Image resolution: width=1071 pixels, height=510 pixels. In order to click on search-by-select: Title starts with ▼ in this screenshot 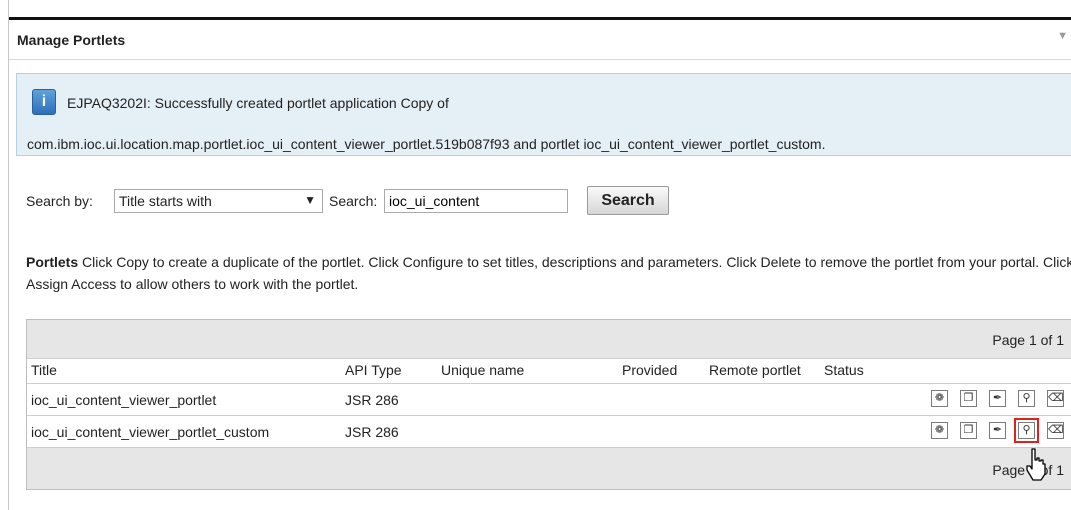, I will do `click(218, 201)`.